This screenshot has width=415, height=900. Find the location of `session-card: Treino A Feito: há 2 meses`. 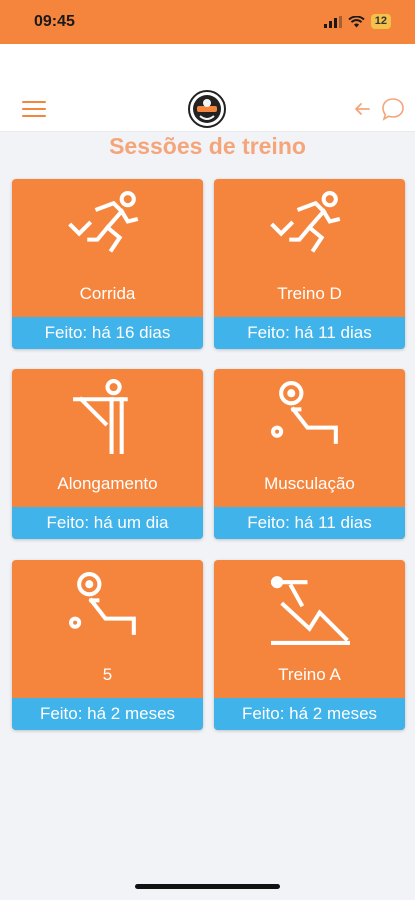

session-card: Treino A Feito: há 2 meses is located at coordinates (309, 645).